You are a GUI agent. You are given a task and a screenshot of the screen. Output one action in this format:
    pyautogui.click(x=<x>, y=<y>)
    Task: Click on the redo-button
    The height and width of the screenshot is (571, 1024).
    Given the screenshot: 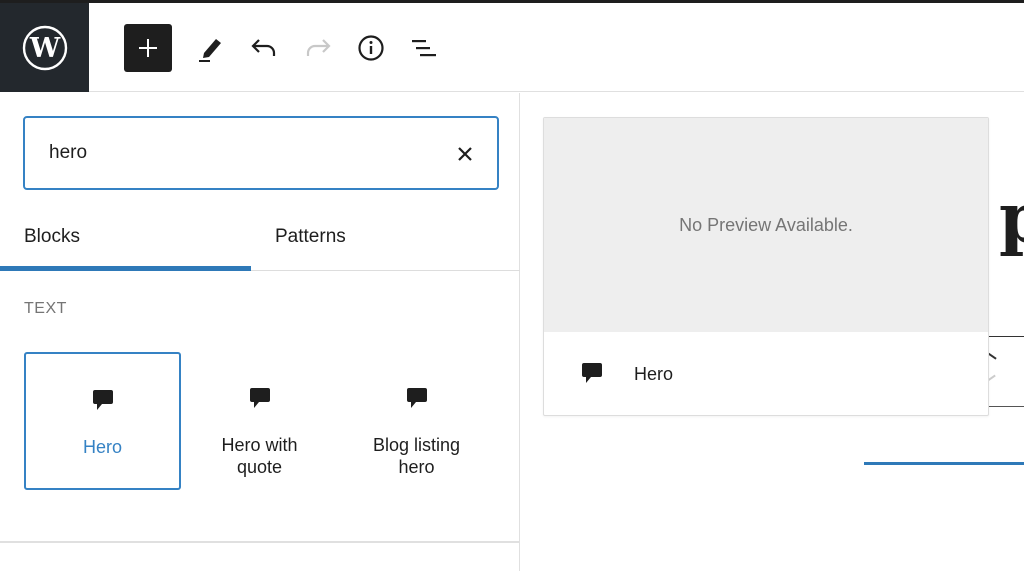 What is the action you would take?
    pyautogui.click(x=318, y=48)
    